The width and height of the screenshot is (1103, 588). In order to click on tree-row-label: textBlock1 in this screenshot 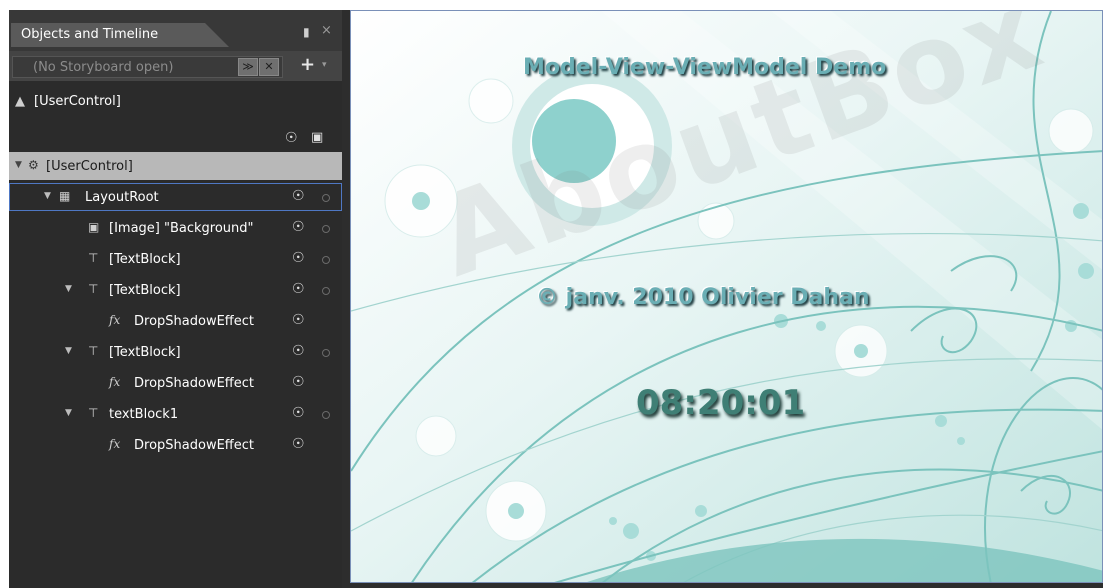, I will do `click(144, 414)`.